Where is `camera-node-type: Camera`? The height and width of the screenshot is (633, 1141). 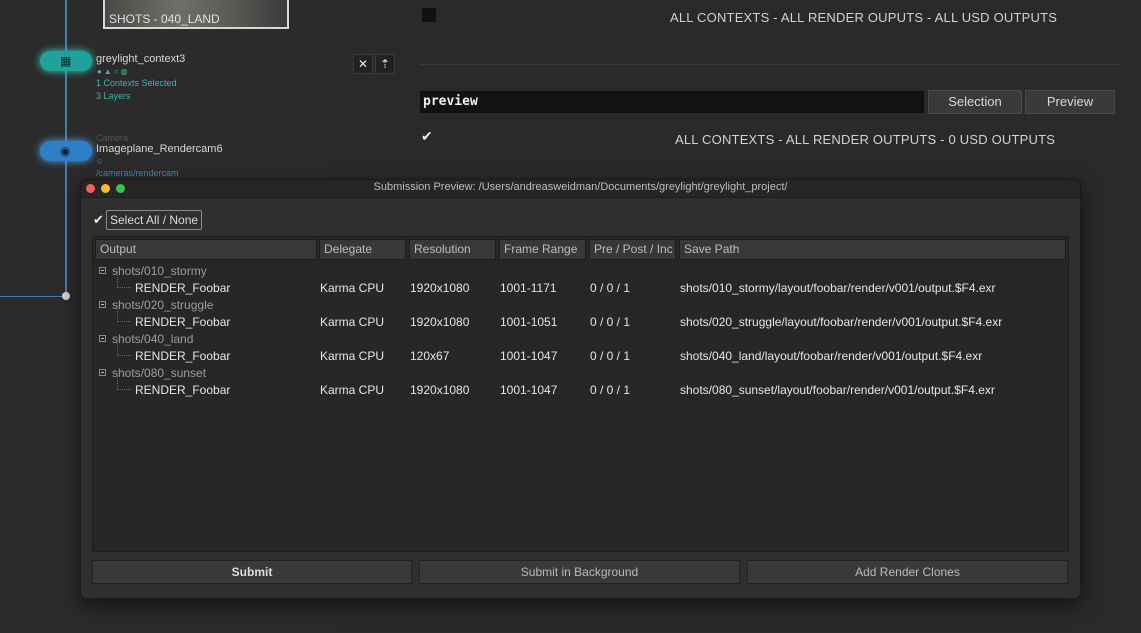
camera-node-type: Camera is located at coordinates (112, 138).